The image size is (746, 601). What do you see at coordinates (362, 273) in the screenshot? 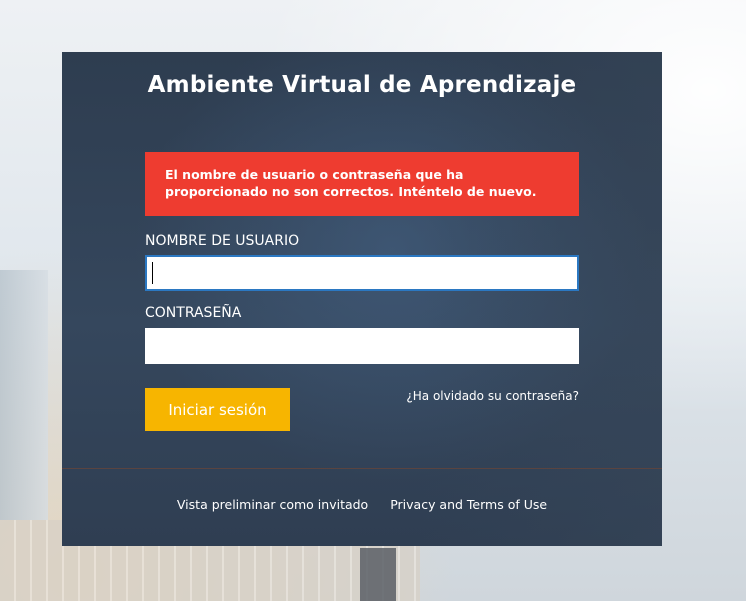
I see `username-input` at bounding box center [362, 273].